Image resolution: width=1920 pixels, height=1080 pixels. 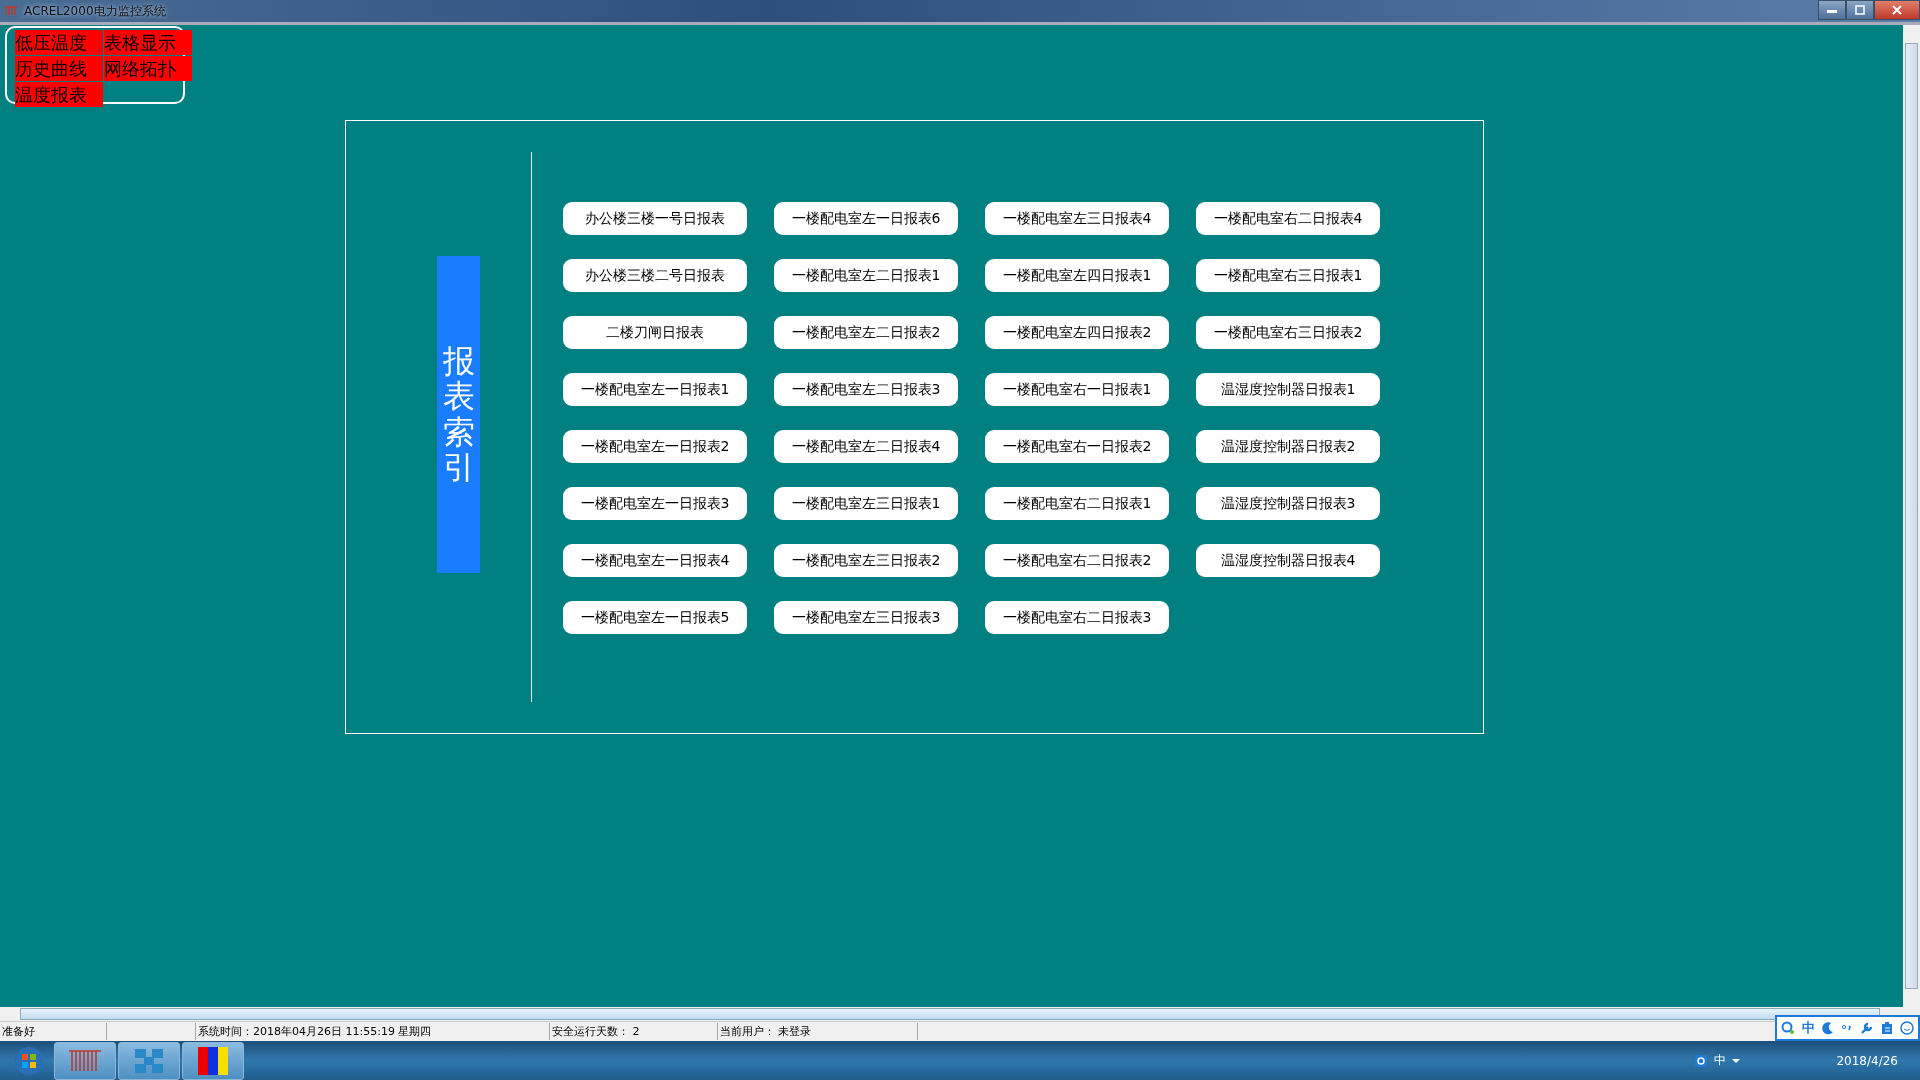 I want to click on report-button: 一楼配电室左三日报表3, so click(x=866, y=617).